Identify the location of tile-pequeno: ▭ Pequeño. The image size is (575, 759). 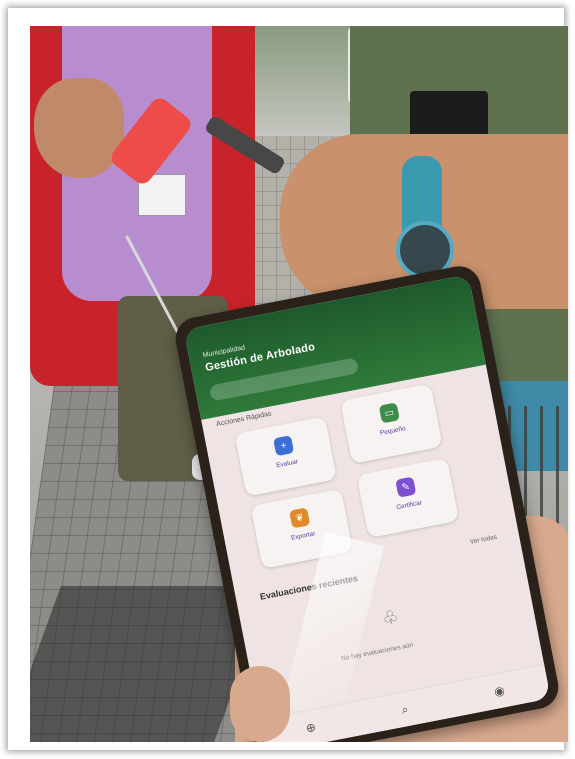
(391, 423).